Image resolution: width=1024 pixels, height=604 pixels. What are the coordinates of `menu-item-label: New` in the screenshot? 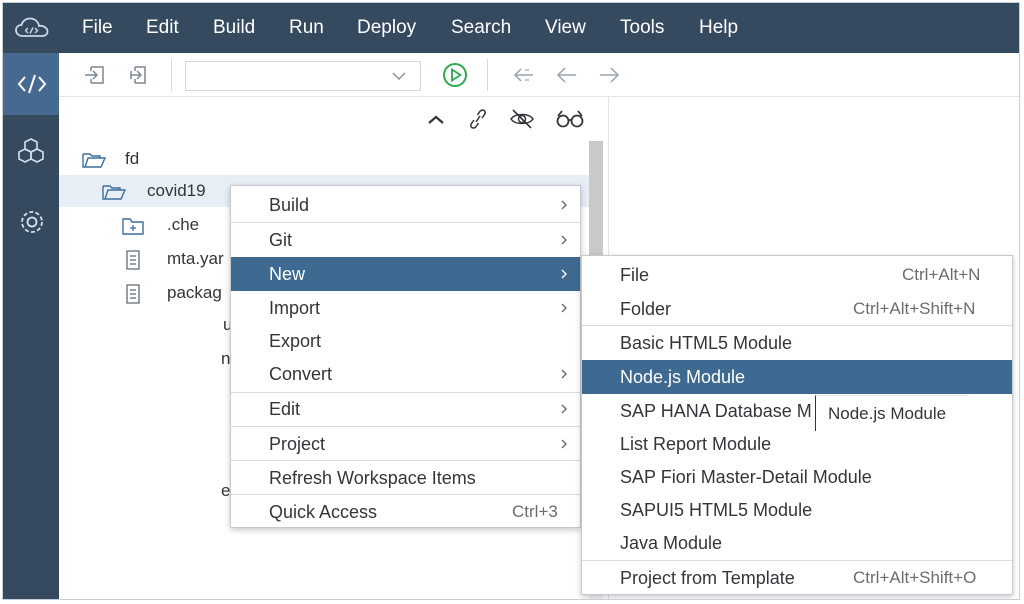 It's located at (287, 274).